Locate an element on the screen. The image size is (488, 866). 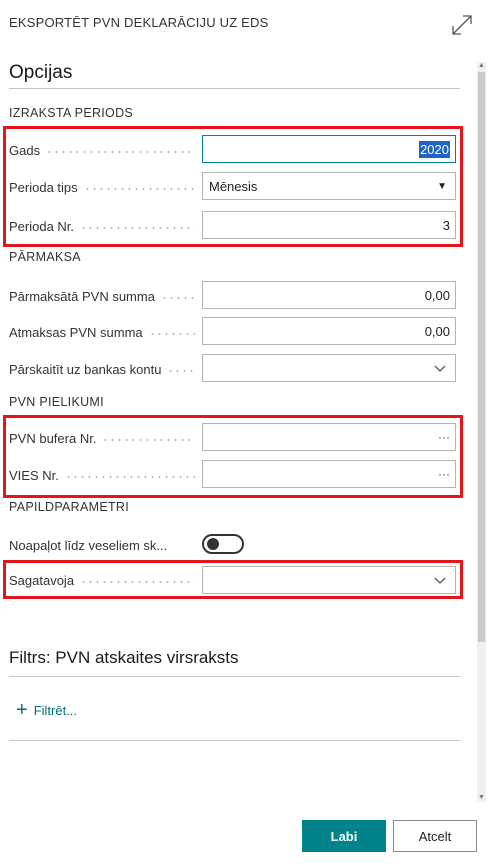
dialog-title: EKSPORTĒT PVN DEKLARĀCIJU UZ EDS is located at coordinates (139, 22).